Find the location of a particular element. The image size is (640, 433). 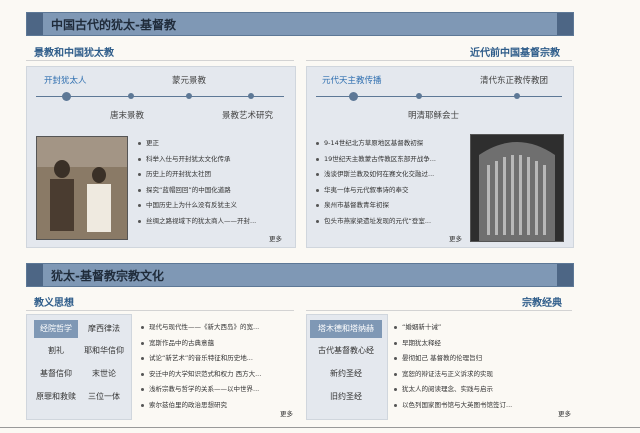

news-item: 更正 is located at coordinates (197, 144).